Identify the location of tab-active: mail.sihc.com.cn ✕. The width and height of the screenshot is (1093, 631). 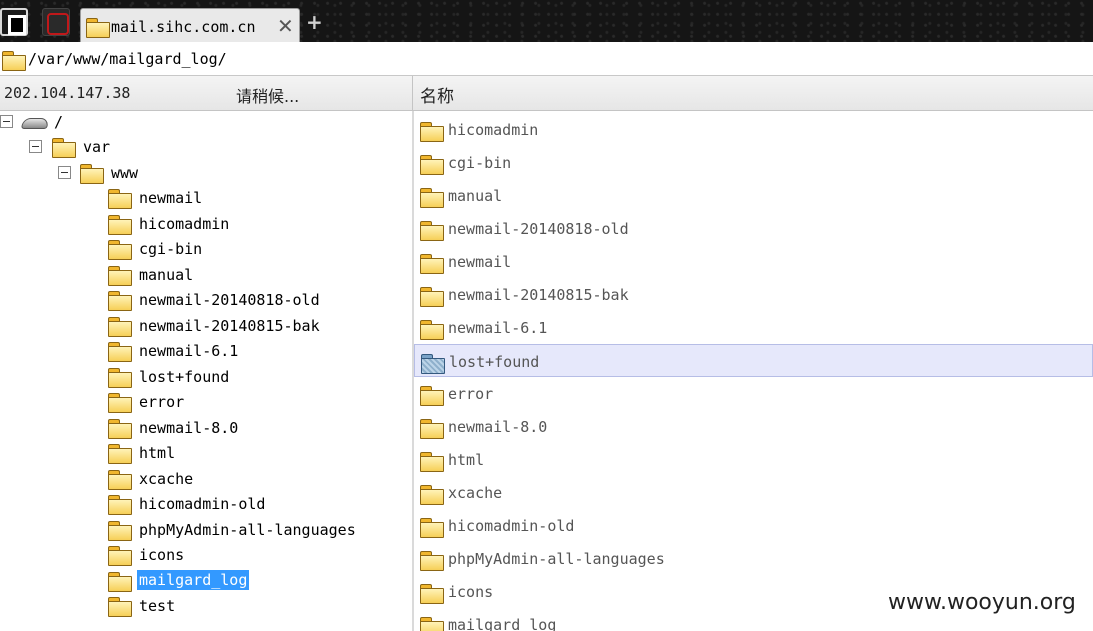
(190, 25).